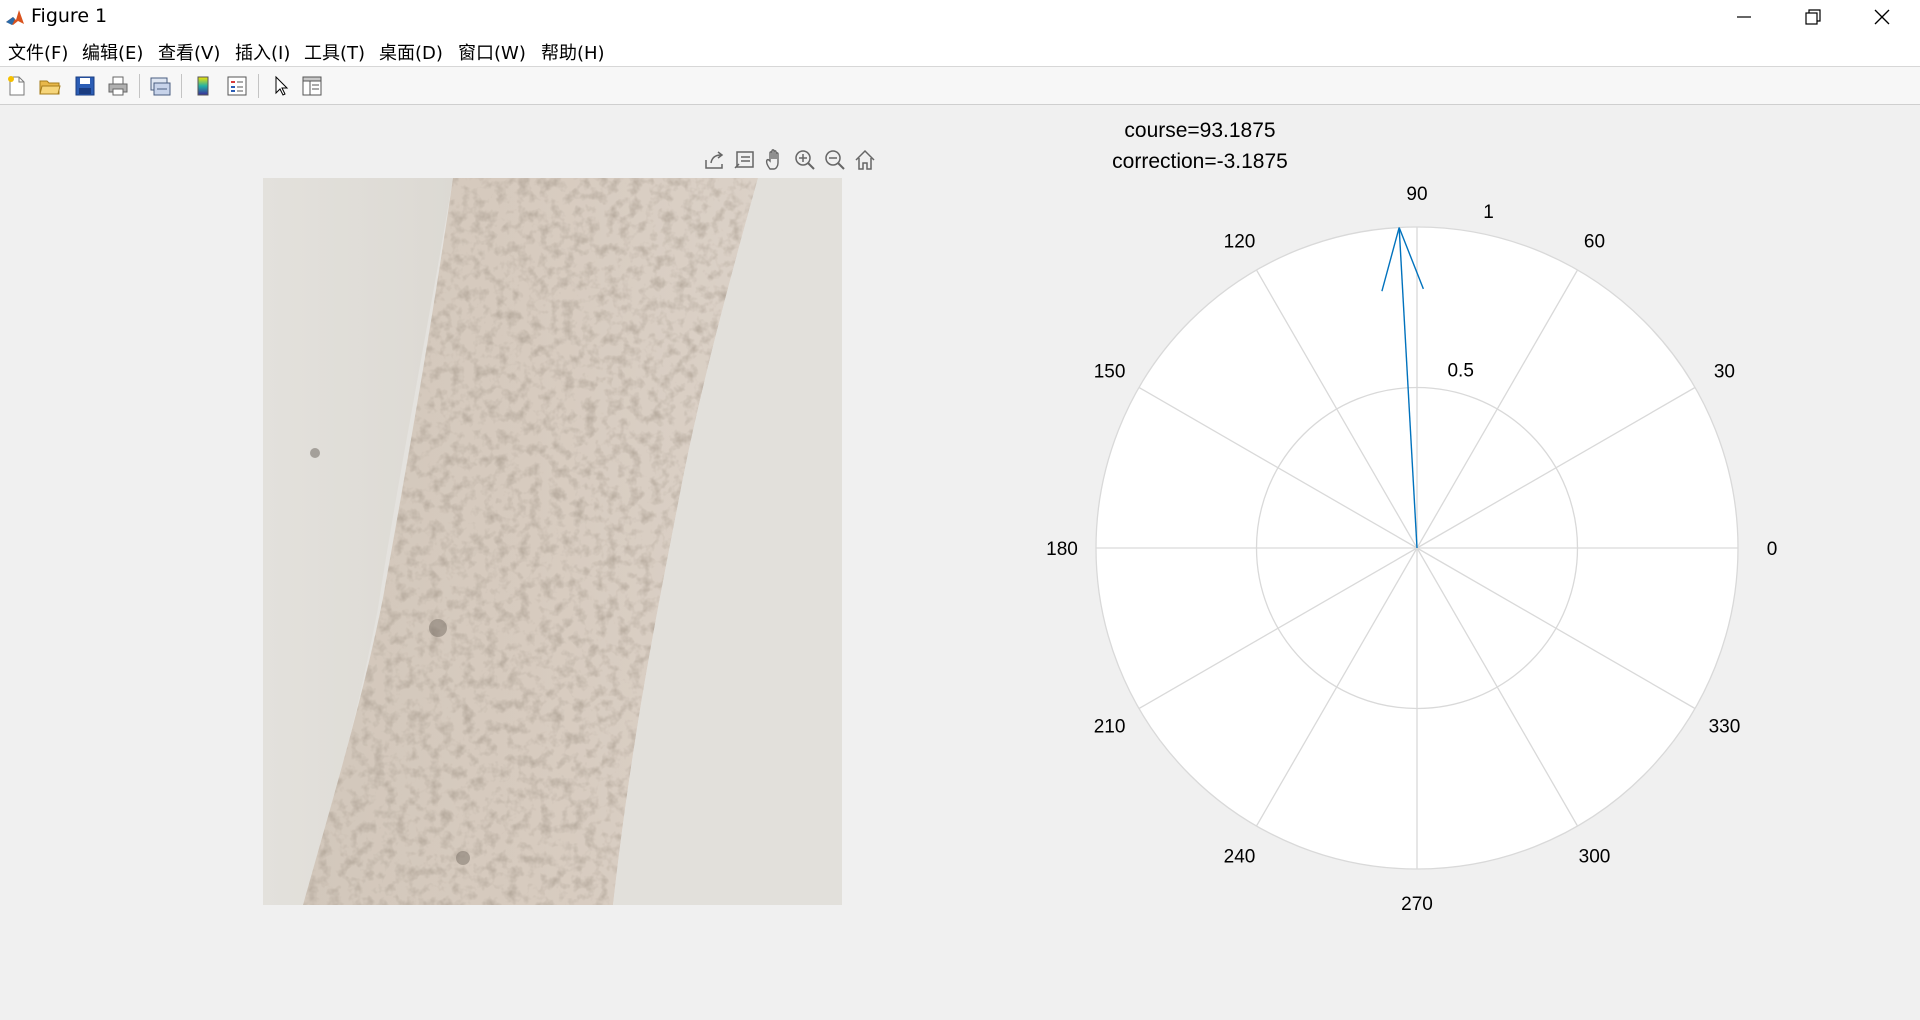  I want to click on new-figure-button, so click(16, 85).